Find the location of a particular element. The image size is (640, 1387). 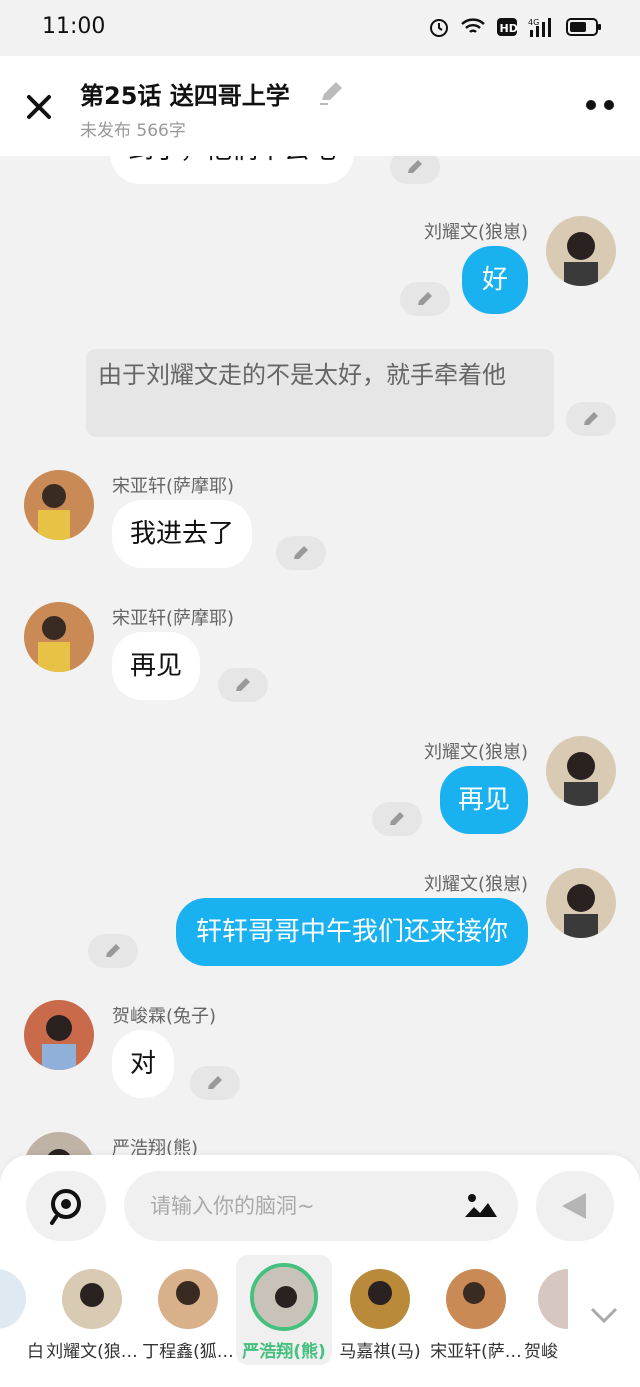

battery-icon is located at coordinates (583, 27).